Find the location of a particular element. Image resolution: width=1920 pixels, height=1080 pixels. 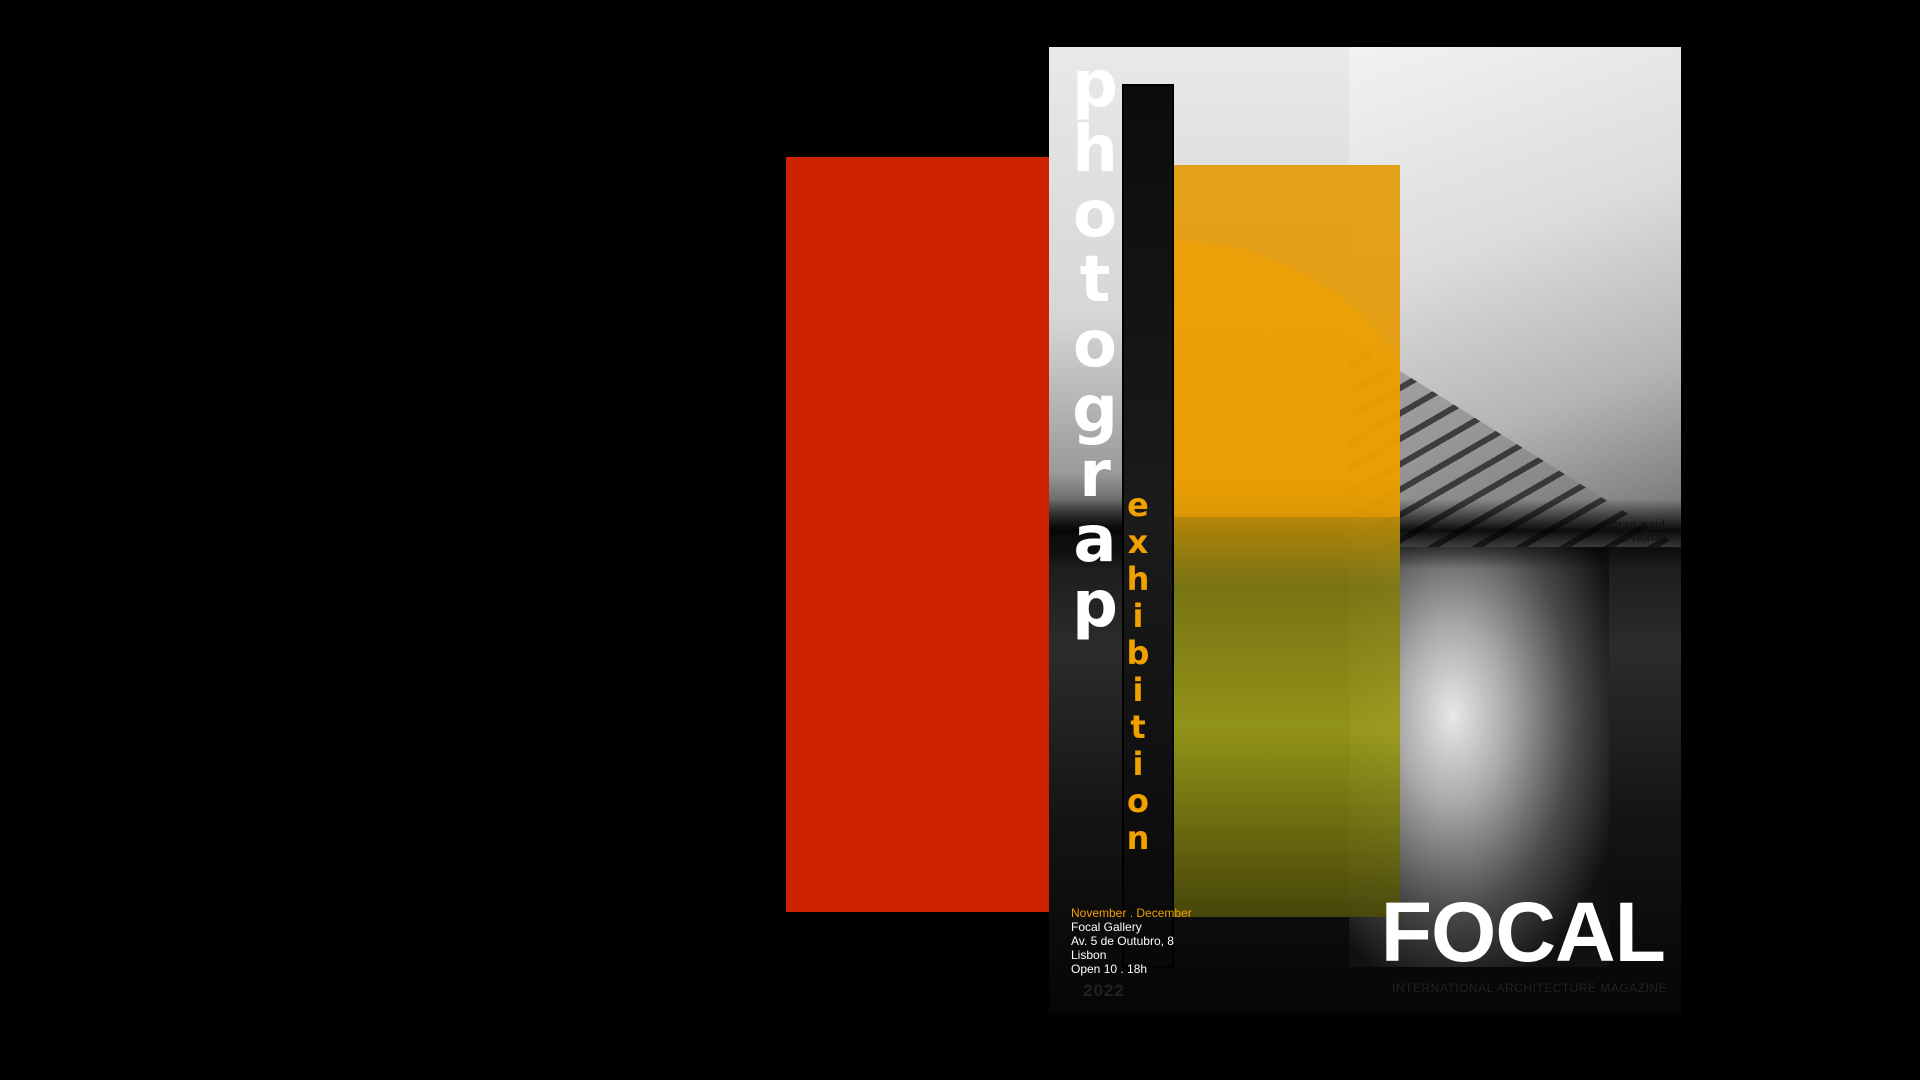

subtitle-letter: o is located at coordinates (1138, 801).